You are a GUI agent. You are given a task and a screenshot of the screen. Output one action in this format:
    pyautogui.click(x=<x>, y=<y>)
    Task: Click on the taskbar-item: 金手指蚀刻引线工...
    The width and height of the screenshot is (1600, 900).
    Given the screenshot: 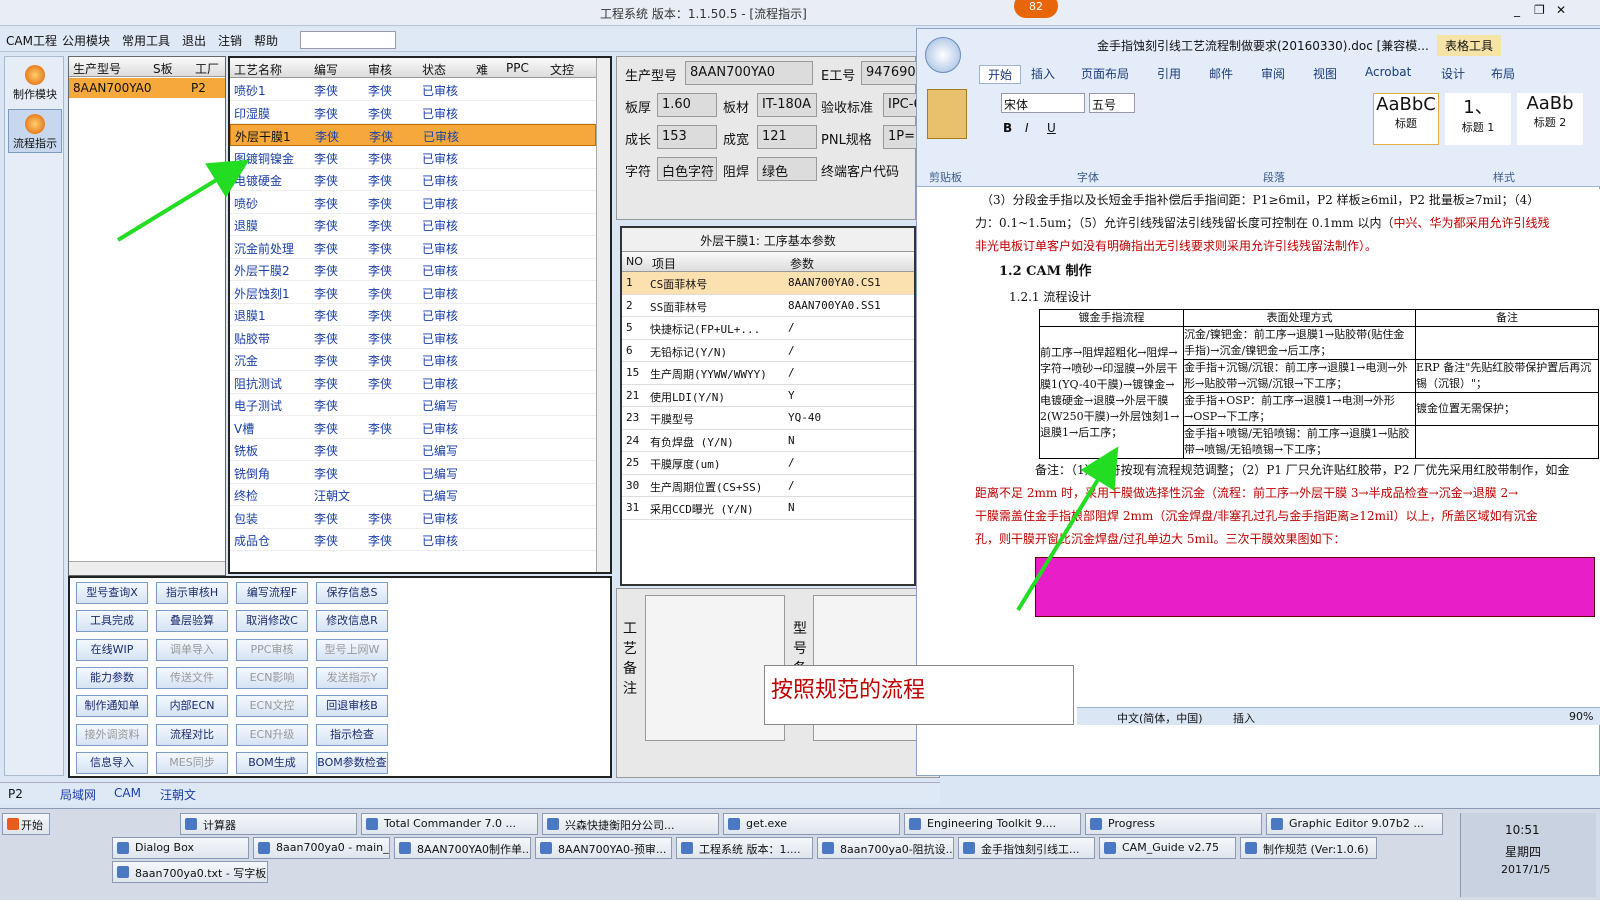 What is the action you would take?
    pyautogui.click(x=1026, y=848)
    